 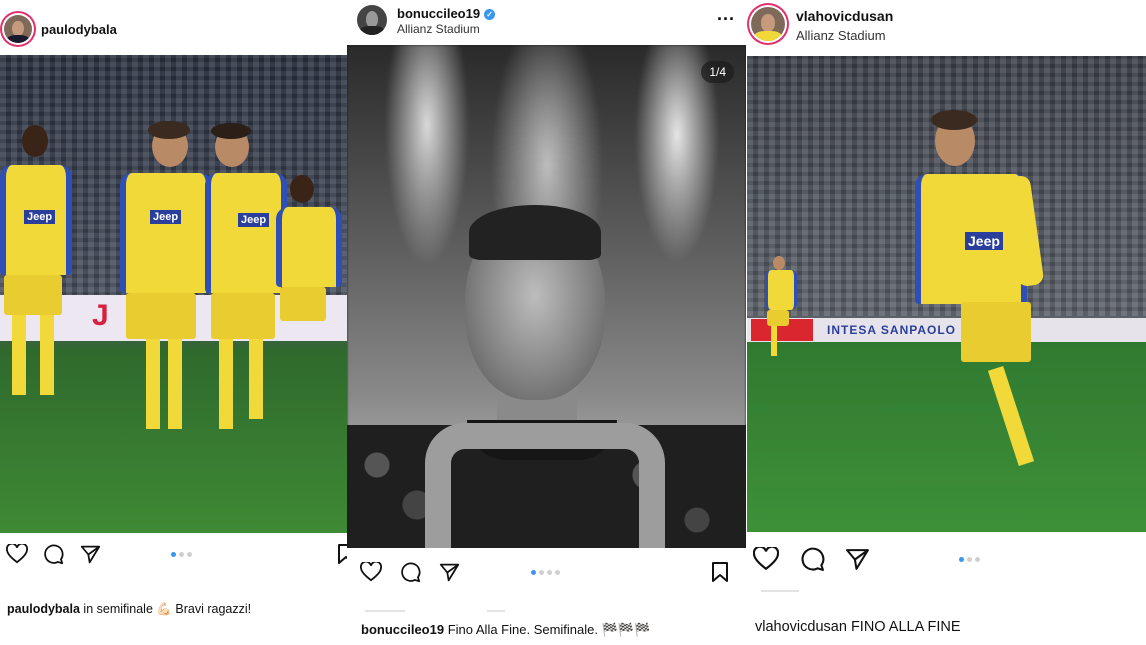 I want to click on username-link: paulodybala, so click(x=79, y=29).